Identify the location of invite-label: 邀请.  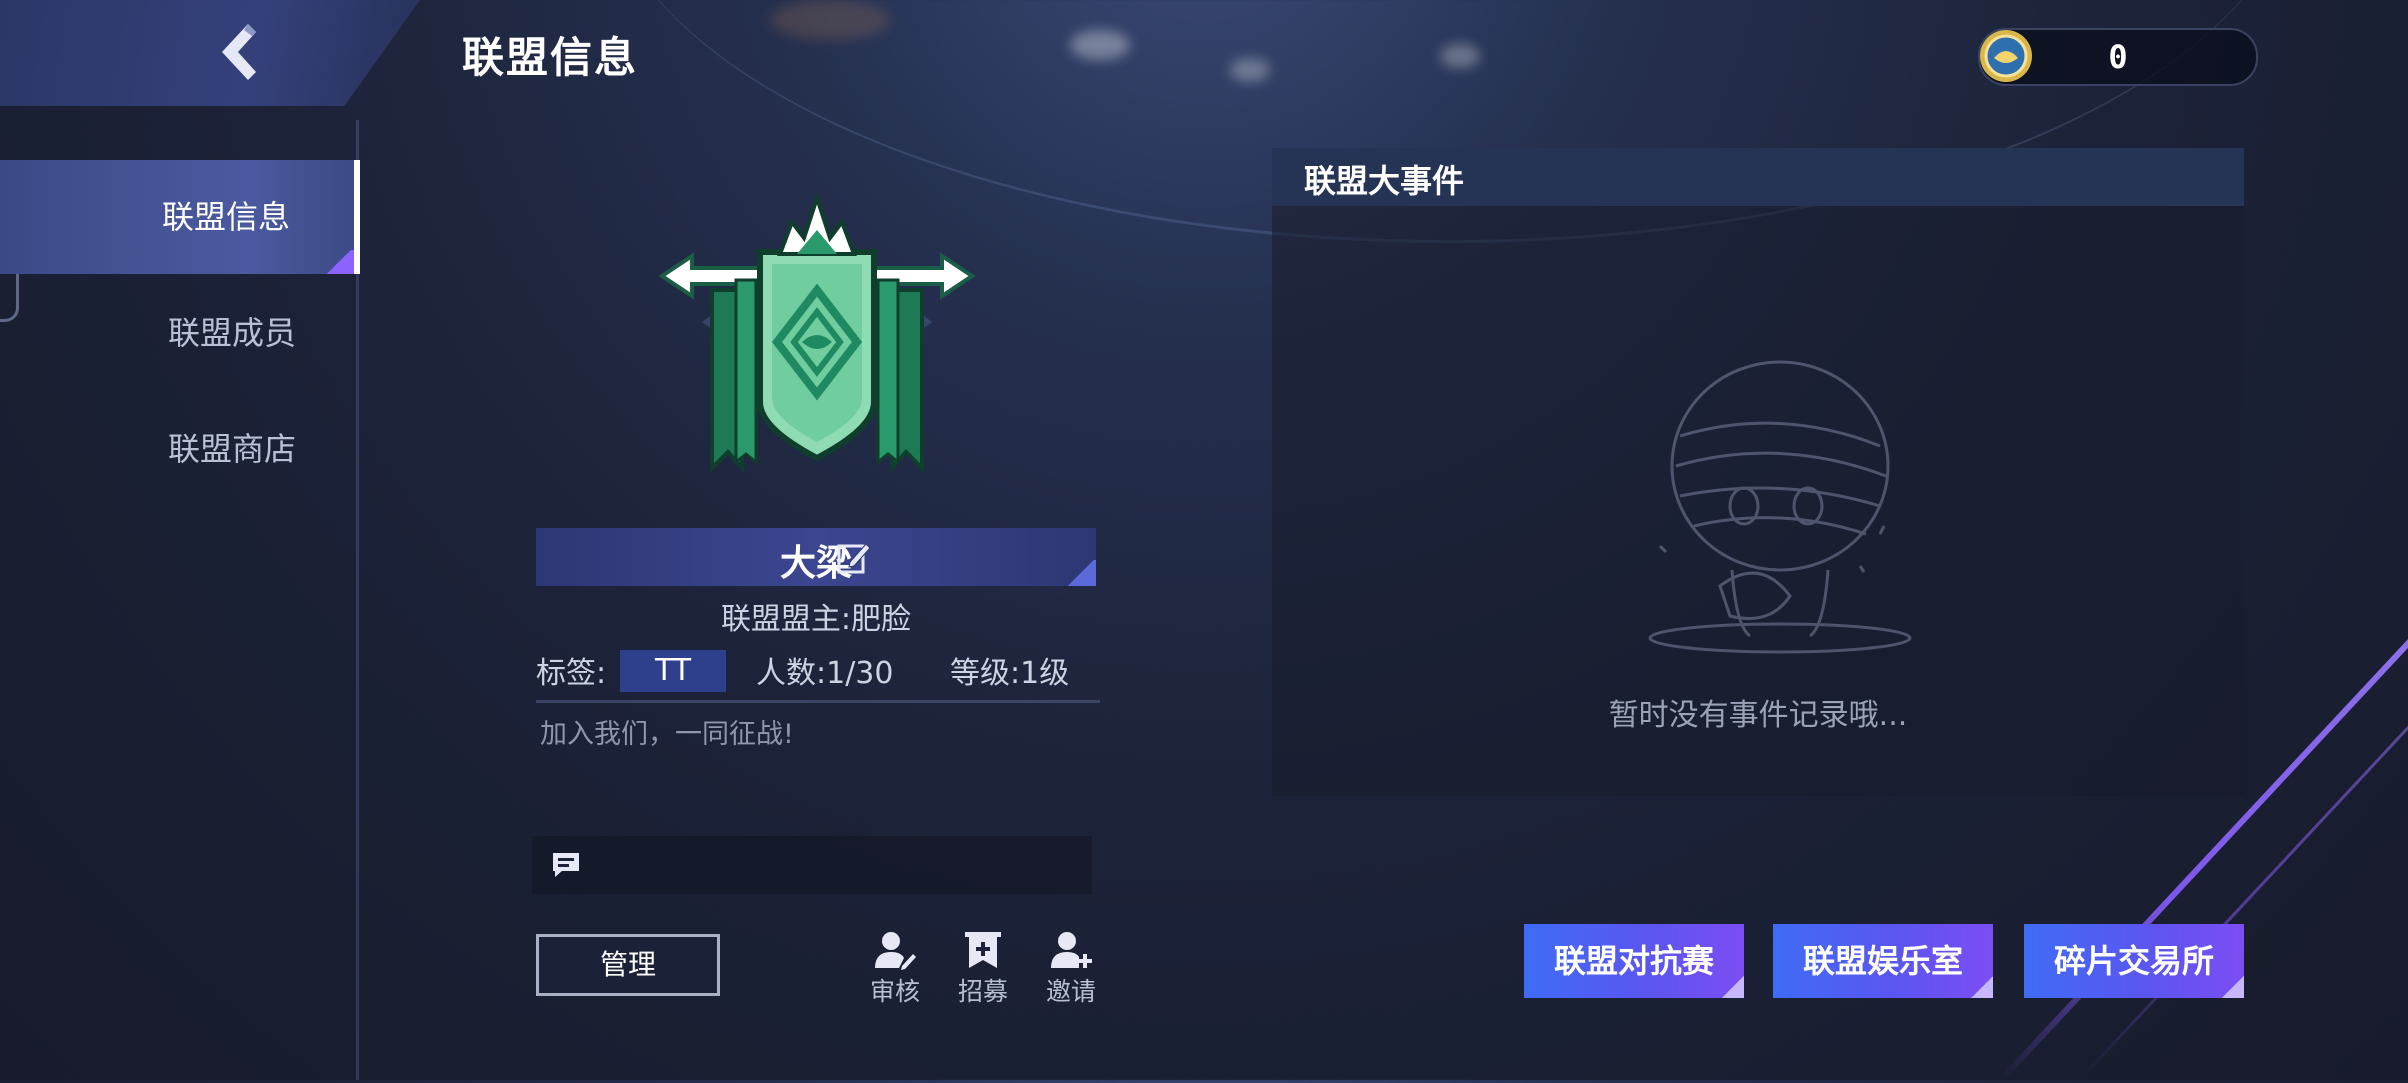
(1070, 991).